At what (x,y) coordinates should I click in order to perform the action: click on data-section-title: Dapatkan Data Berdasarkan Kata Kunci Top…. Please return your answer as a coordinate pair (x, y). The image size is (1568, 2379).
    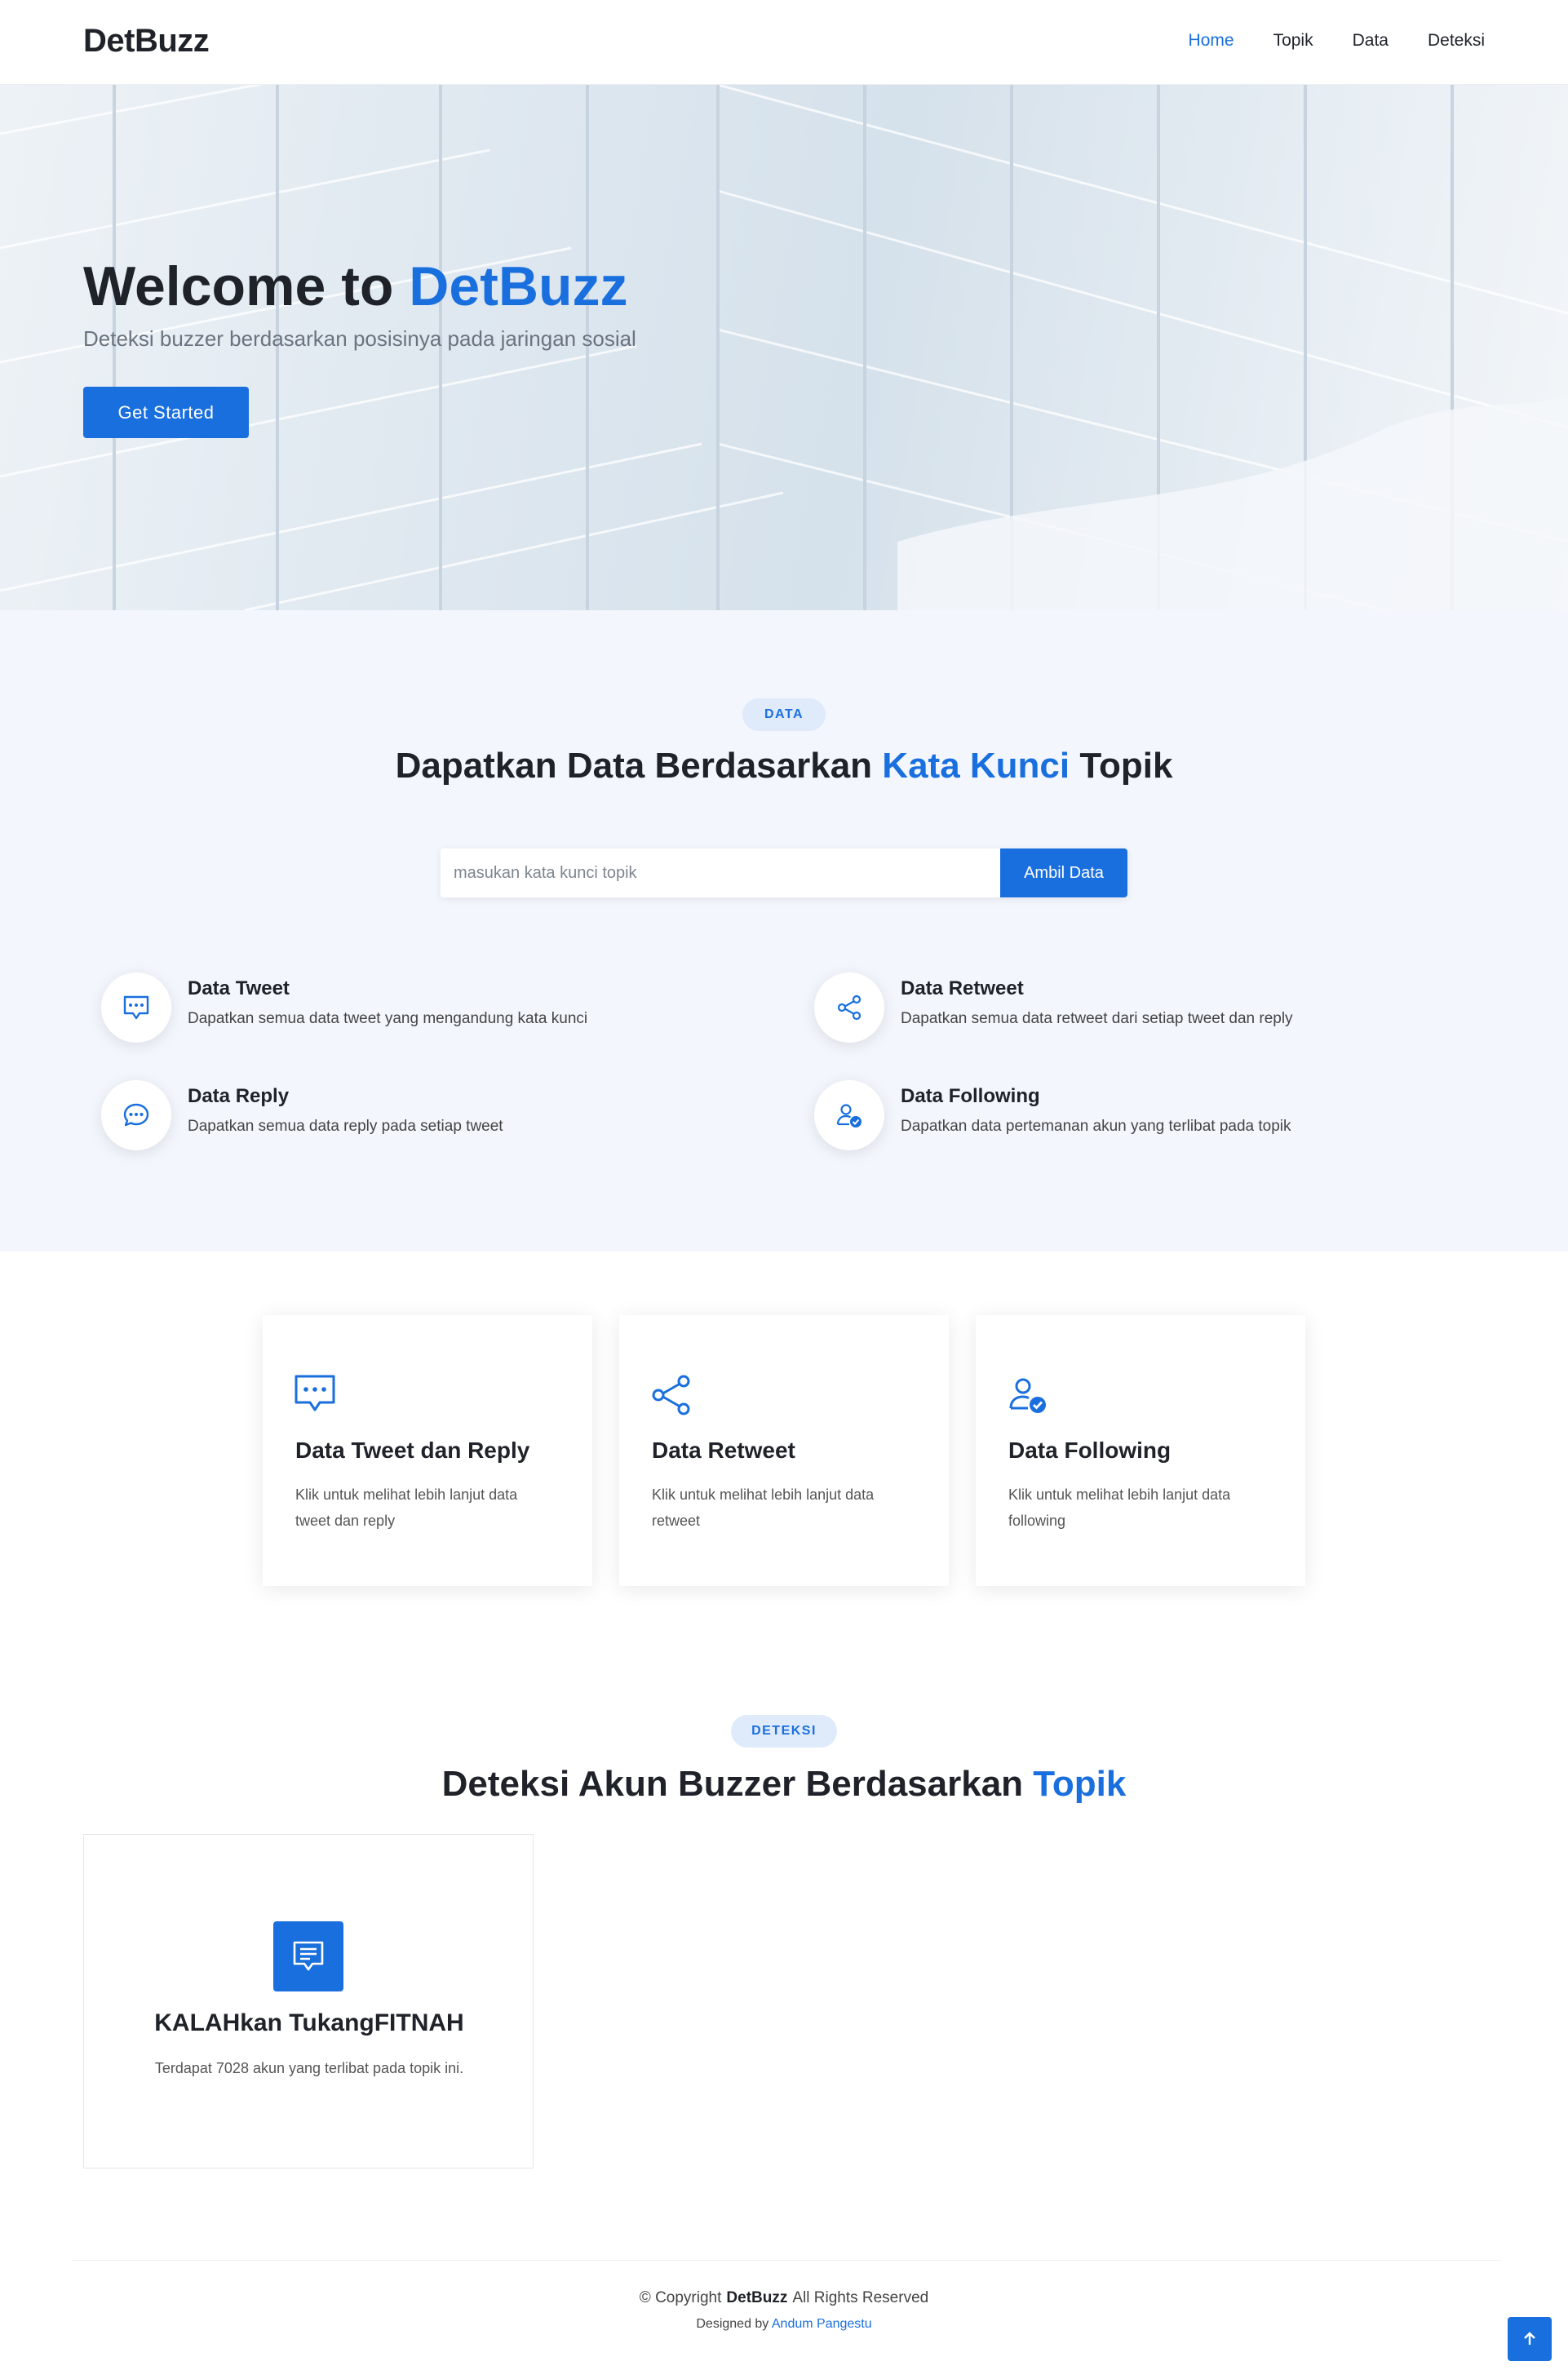
    Looking at the image, I should click on (784, 766).